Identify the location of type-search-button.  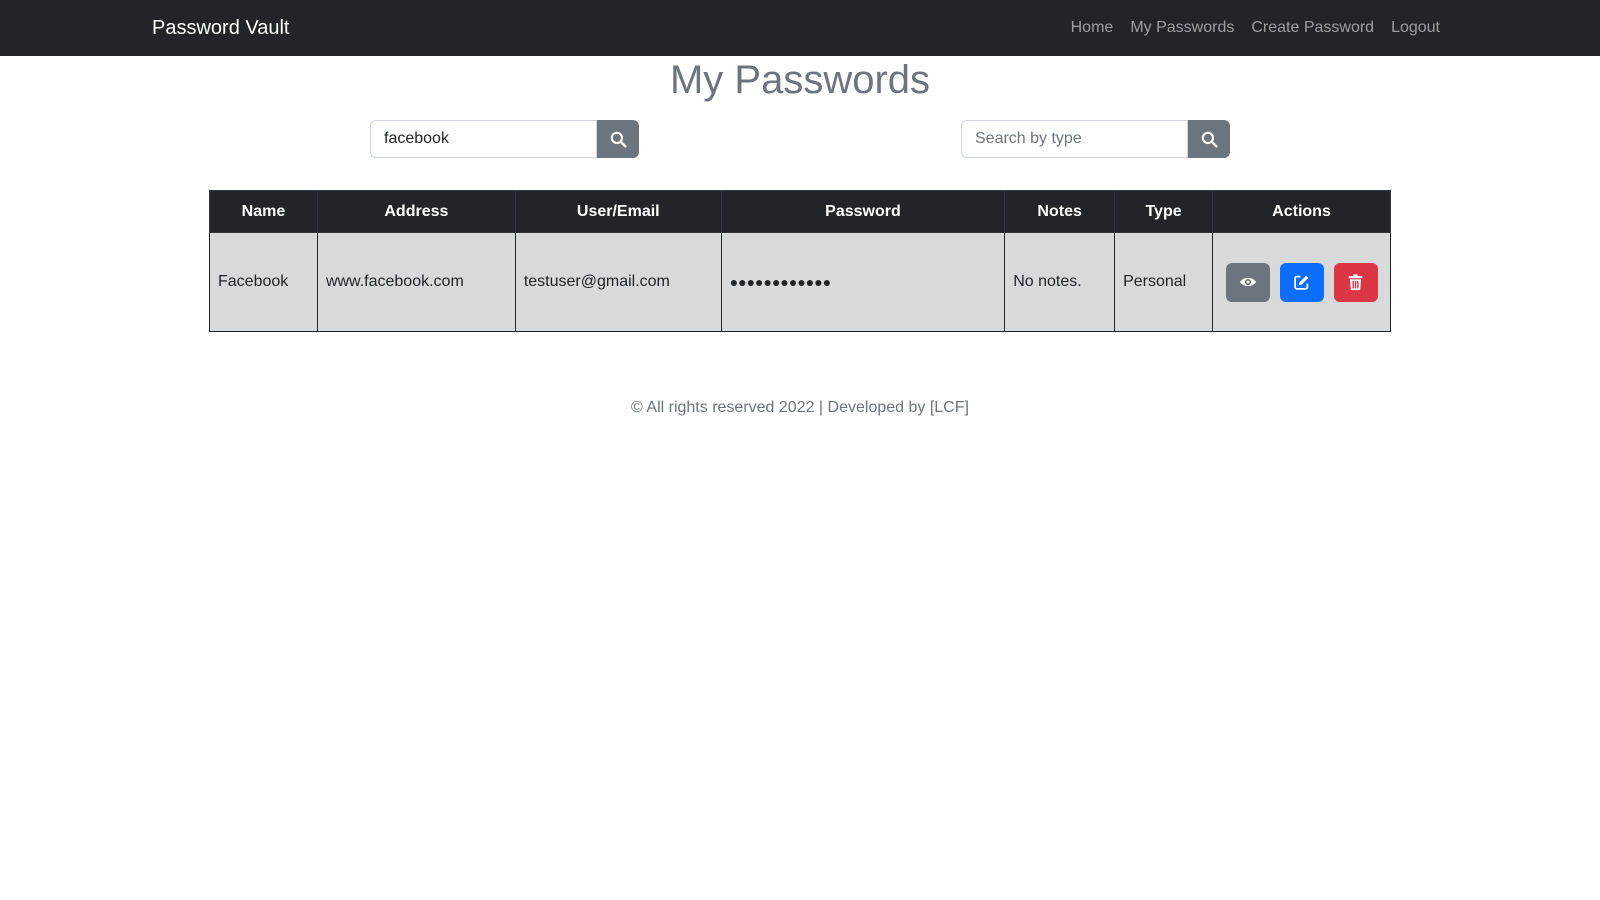
(1209, 139).